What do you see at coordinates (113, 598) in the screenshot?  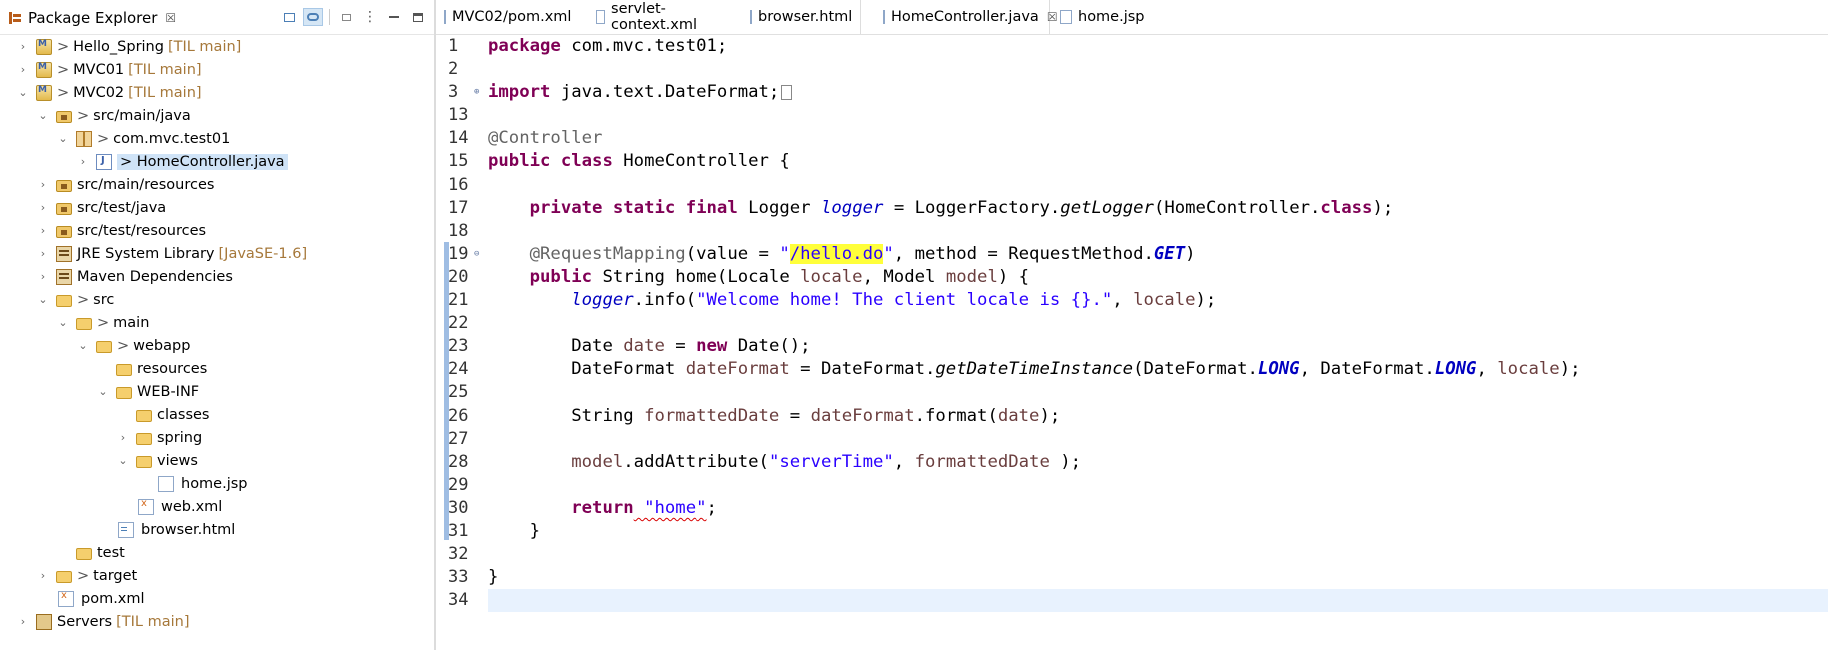 I see `tree-item-label: pom.xml` at bounding box center [113, 598].